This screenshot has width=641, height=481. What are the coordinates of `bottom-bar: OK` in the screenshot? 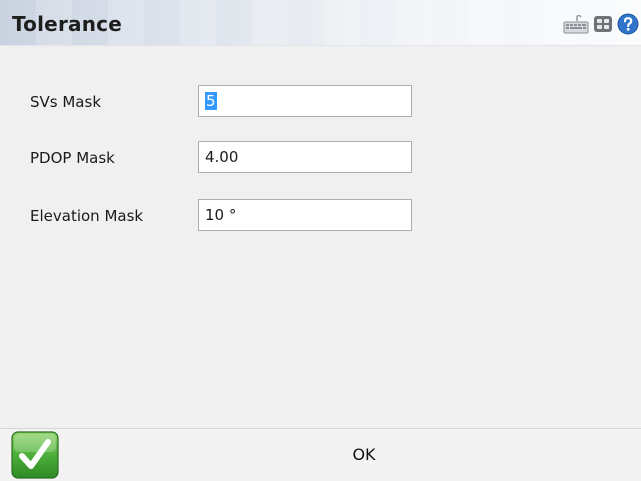 It's located at (320, 454).